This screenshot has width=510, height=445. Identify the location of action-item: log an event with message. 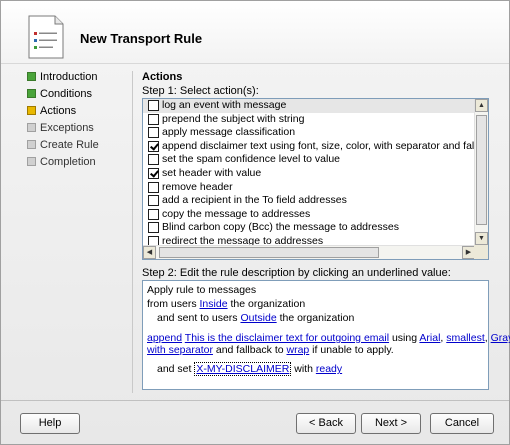
(309, 106).